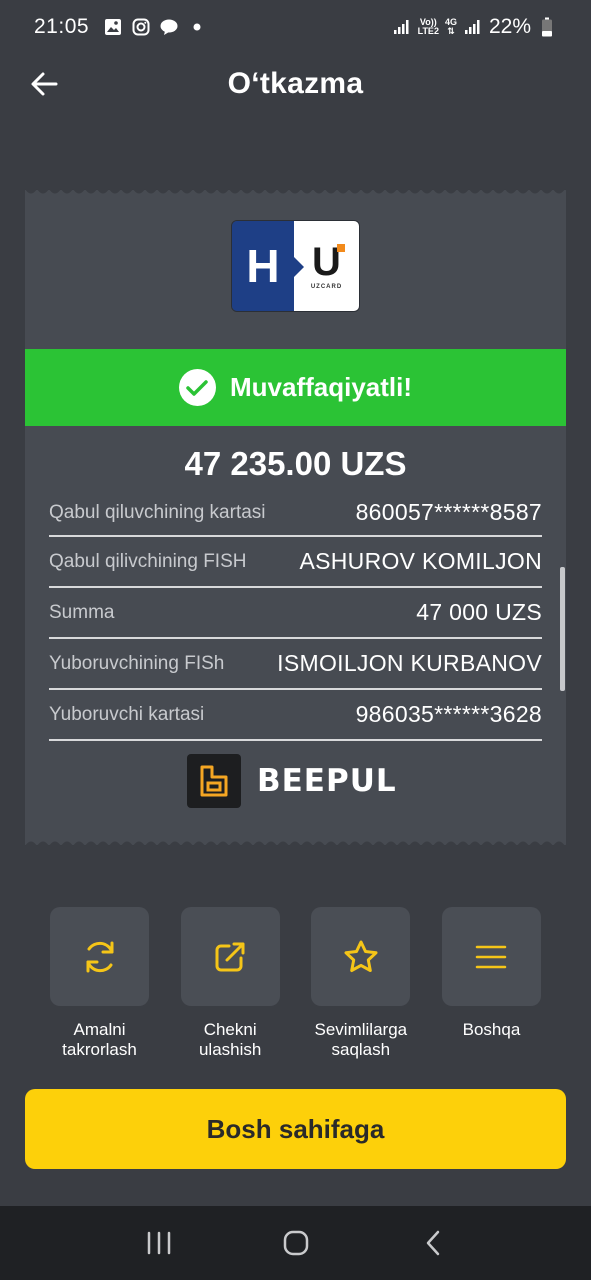 This screenshot has width=591, height=1280. I want to click on refresh-icon, so click(99, 956).